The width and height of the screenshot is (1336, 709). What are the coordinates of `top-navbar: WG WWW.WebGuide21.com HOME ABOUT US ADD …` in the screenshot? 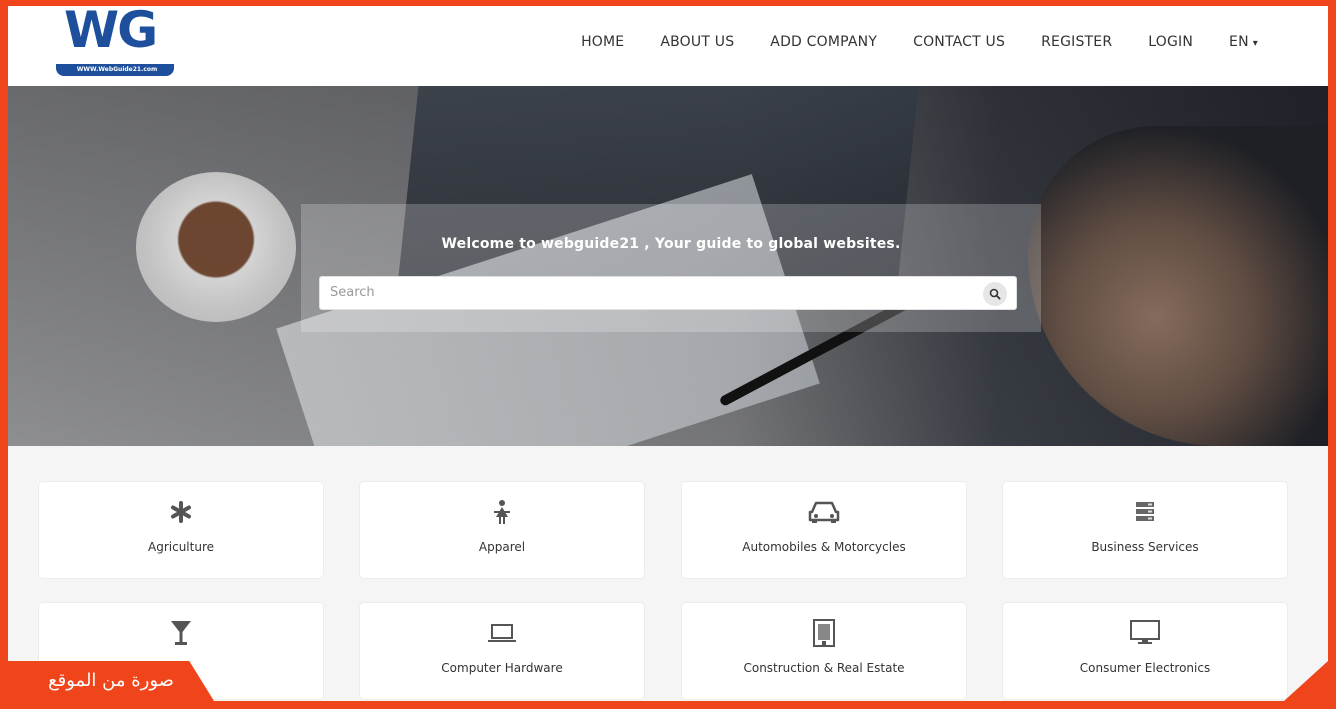 It's located at (668, 46).